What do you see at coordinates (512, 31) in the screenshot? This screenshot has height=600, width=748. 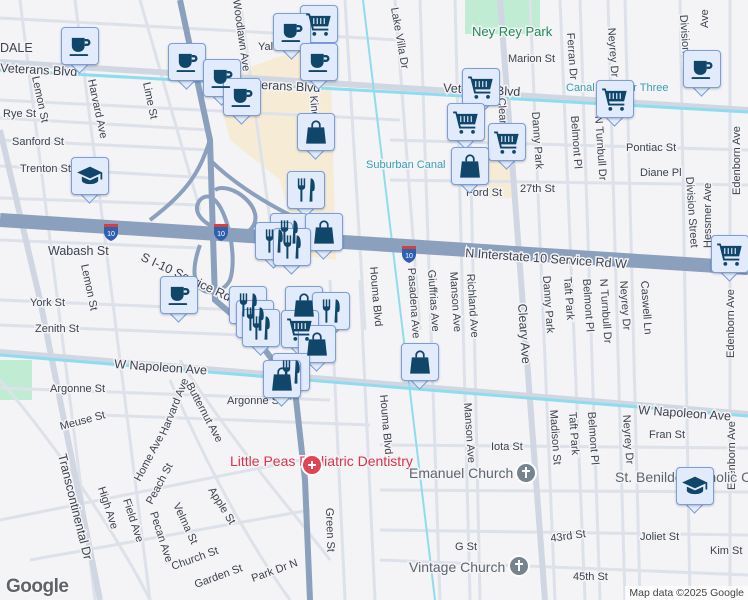 I see `park-label: Ney Rey Park` at bounding box center [512, 31].